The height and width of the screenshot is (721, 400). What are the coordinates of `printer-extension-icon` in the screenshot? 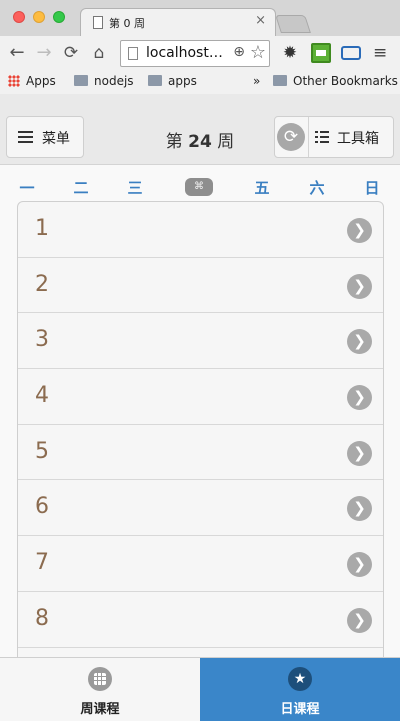 It's located at (351, 53).